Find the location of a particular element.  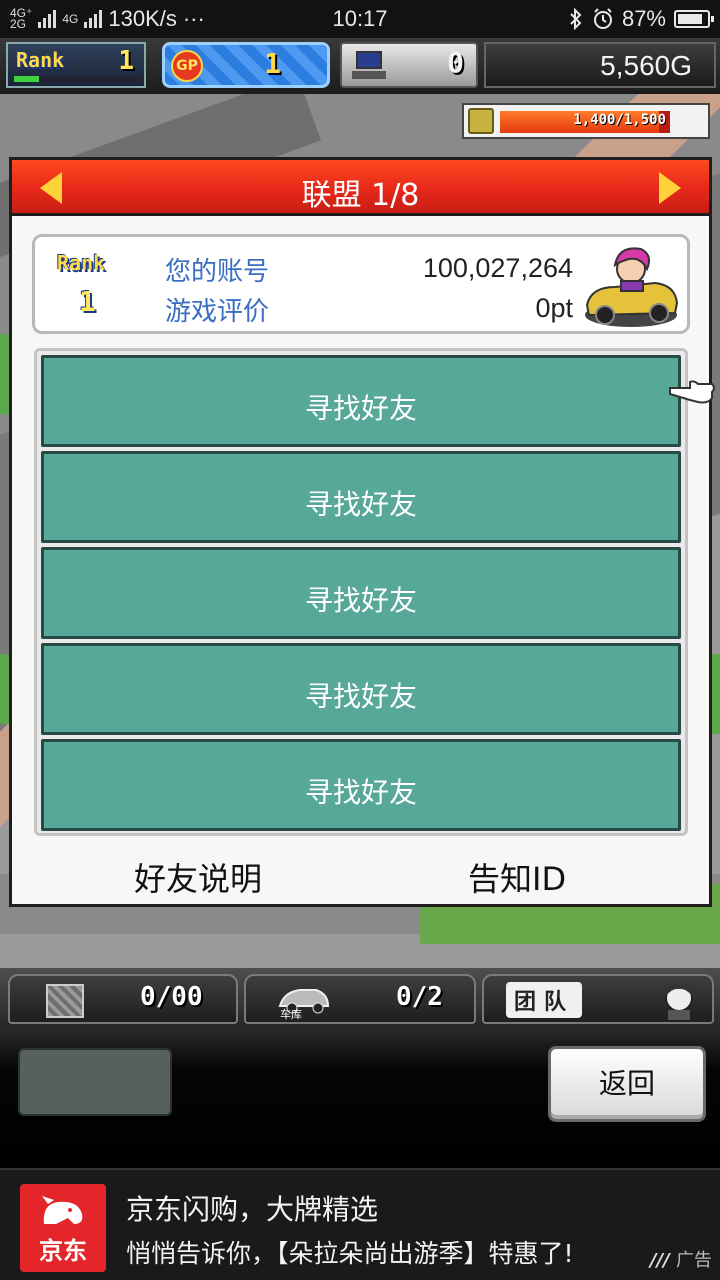

bottom-tab-bar: 0/00 车库 0/2 团队 is located at coordinates (360, 998).